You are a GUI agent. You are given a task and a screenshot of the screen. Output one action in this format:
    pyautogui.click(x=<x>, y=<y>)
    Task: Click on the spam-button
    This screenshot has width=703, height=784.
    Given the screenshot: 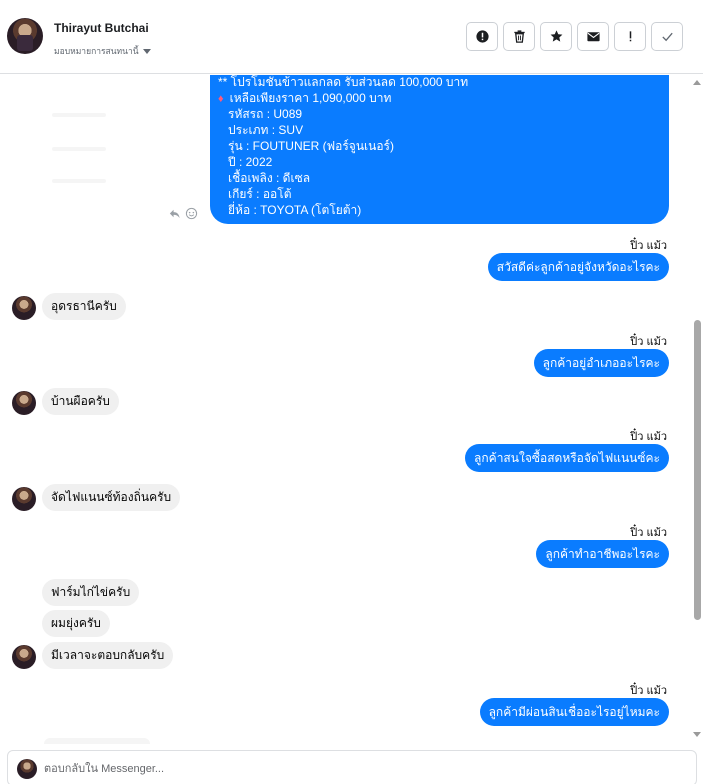 What is the action you would take?
    pyautogui.click(x=482, y=36)
    